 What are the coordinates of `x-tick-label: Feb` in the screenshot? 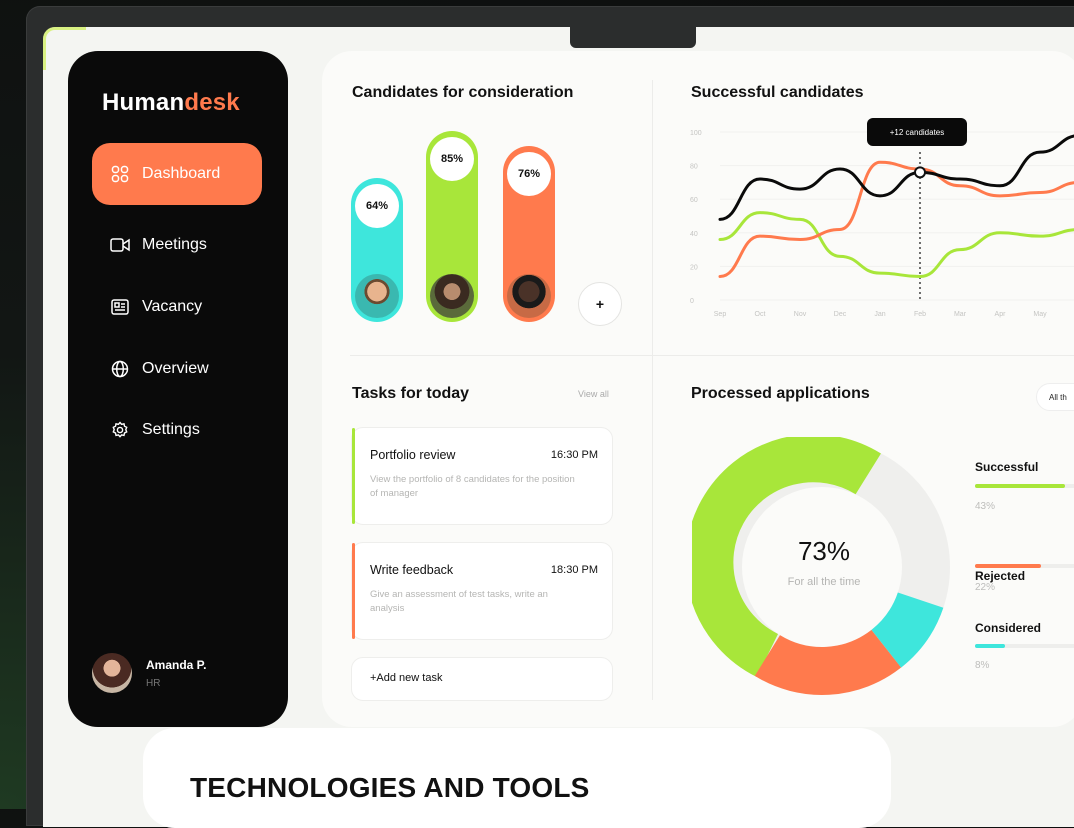 It's located at (920, 314).